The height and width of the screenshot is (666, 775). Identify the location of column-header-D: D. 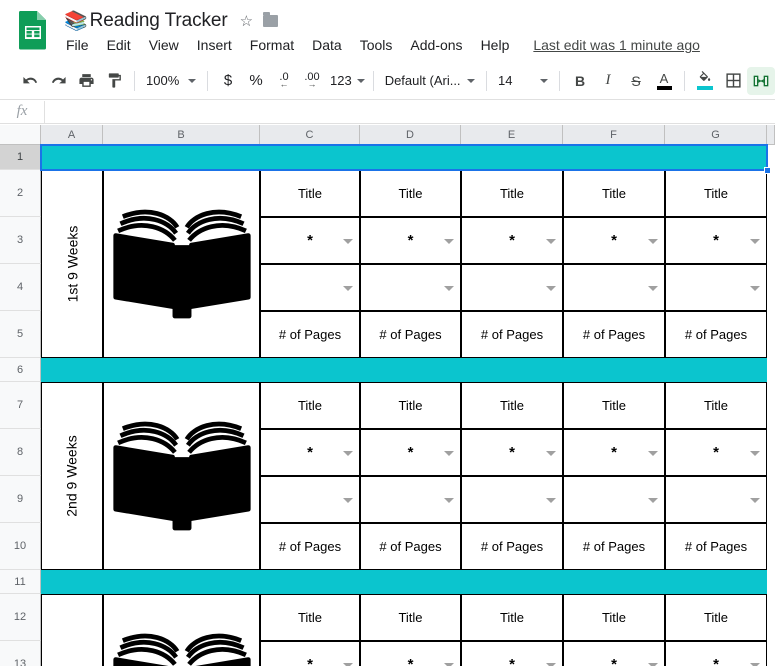
(410, 135).